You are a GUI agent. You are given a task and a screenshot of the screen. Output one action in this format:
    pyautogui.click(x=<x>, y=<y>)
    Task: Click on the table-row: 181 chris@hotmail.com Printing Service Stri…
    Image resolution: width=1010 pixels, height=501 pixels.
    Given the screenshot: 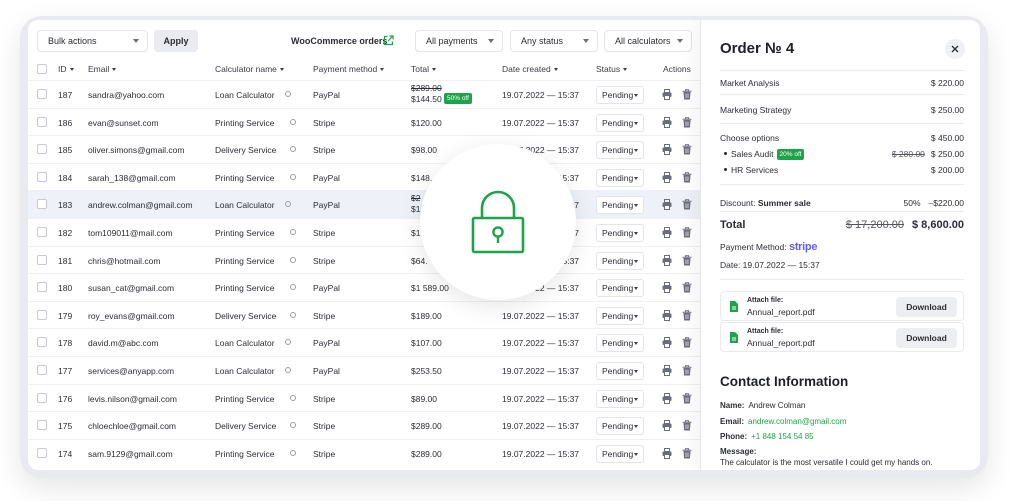 What is the action you would take?
    pyautogui.click(x=364, y=259)
    